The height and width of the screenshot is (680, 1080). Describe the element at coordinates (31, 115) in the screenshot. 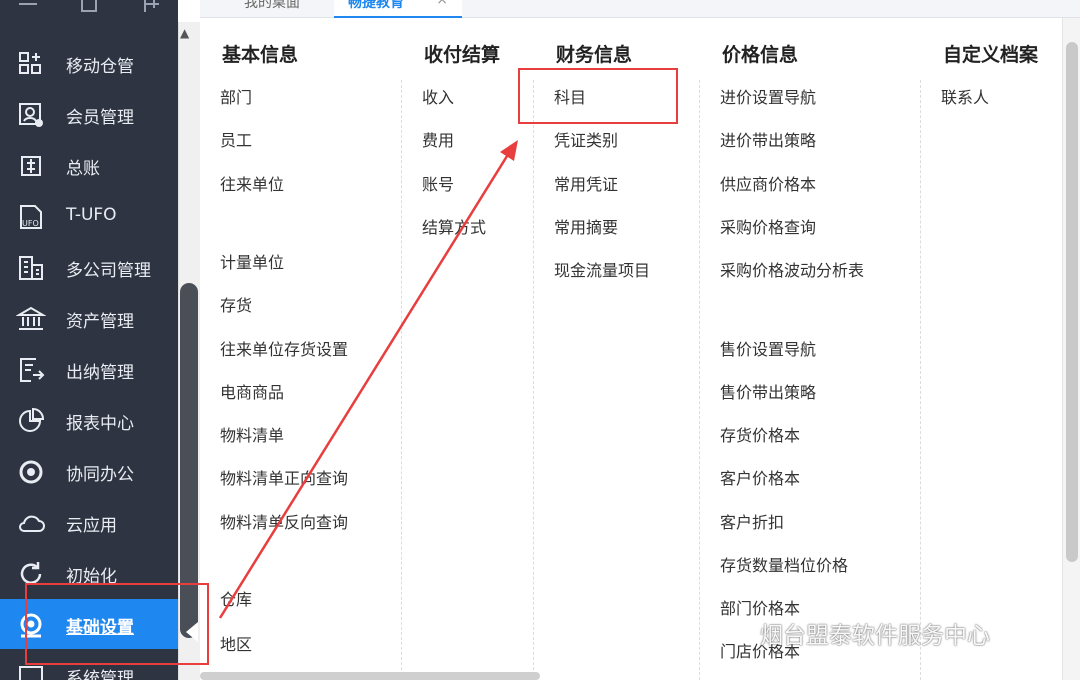

I see `member-icon` at that location.